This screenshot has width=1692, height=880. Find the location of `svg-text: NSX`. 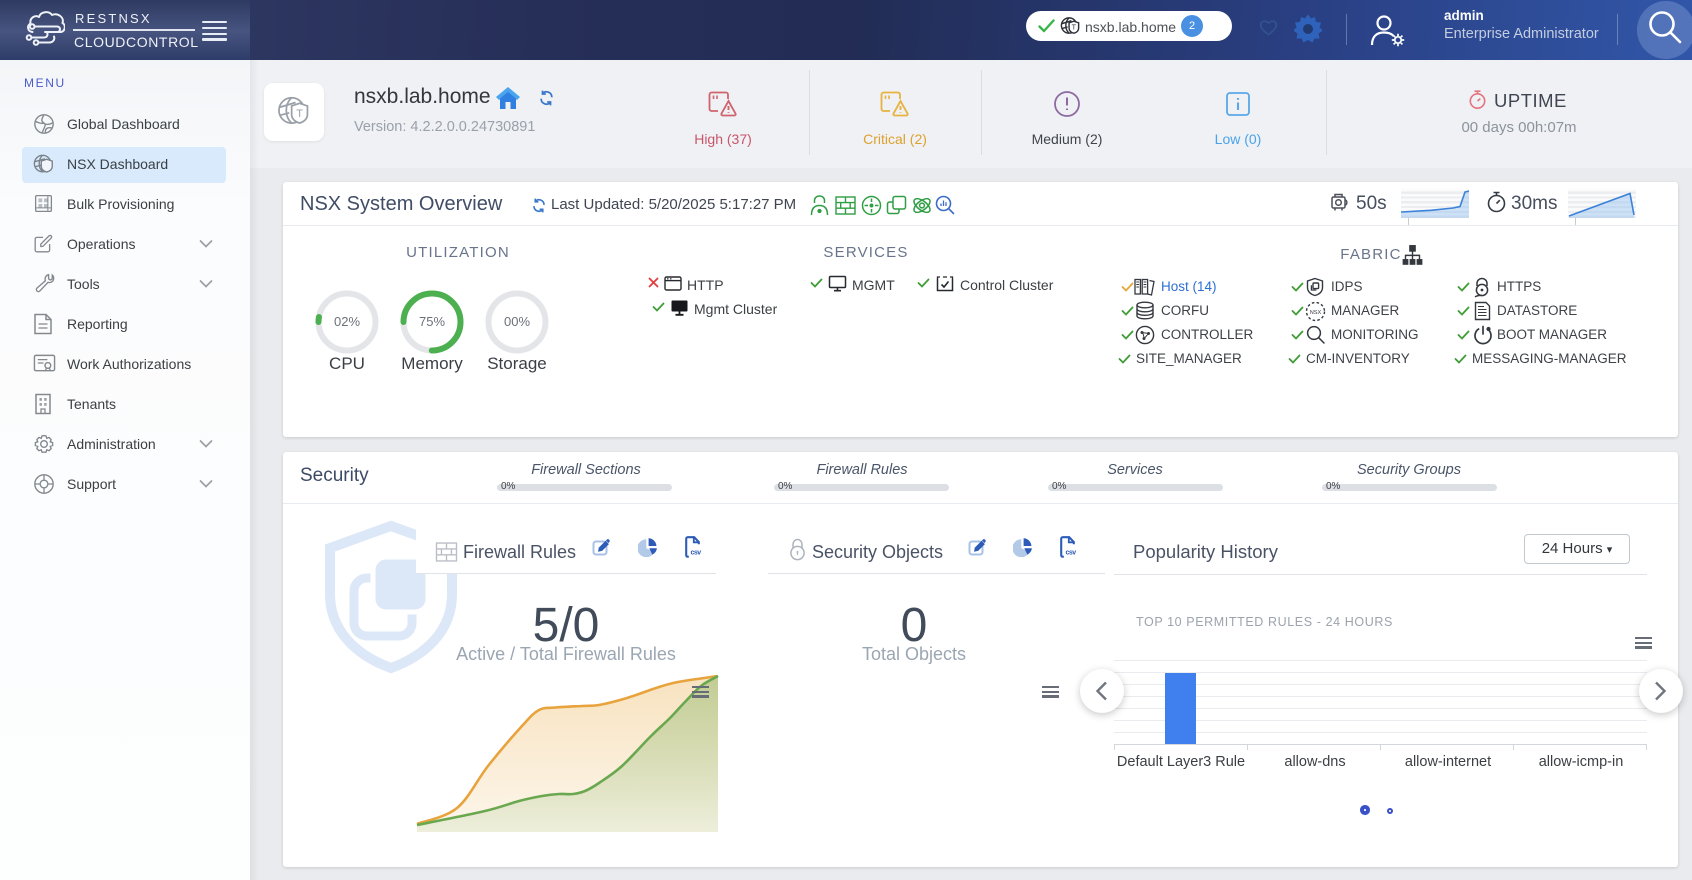

svg-text: NSX is located at coordinates (1316, 313).